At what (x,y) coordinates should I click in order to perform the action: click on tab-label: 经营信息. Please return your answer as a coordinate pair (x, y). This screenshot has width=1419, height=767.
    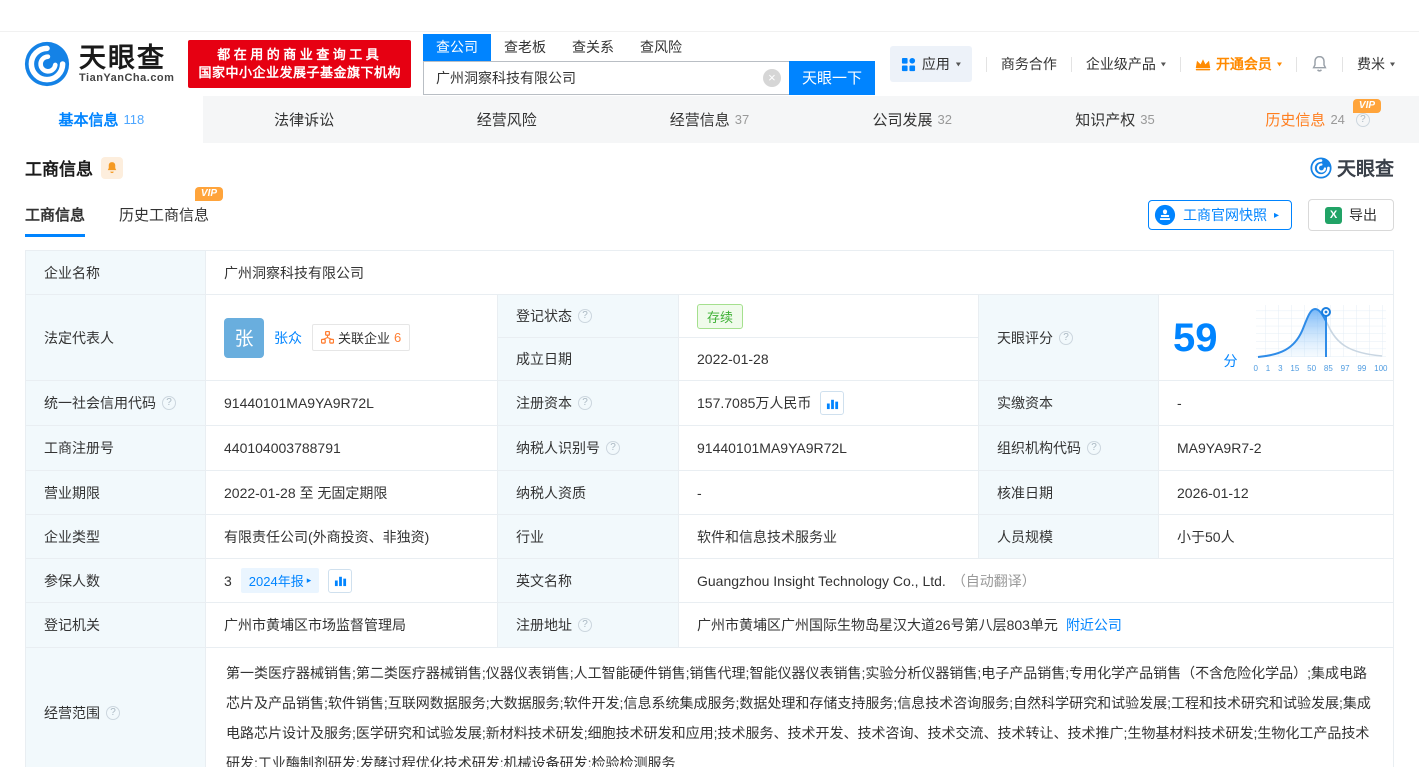
    Looking at the image, I should click on (699, 120).